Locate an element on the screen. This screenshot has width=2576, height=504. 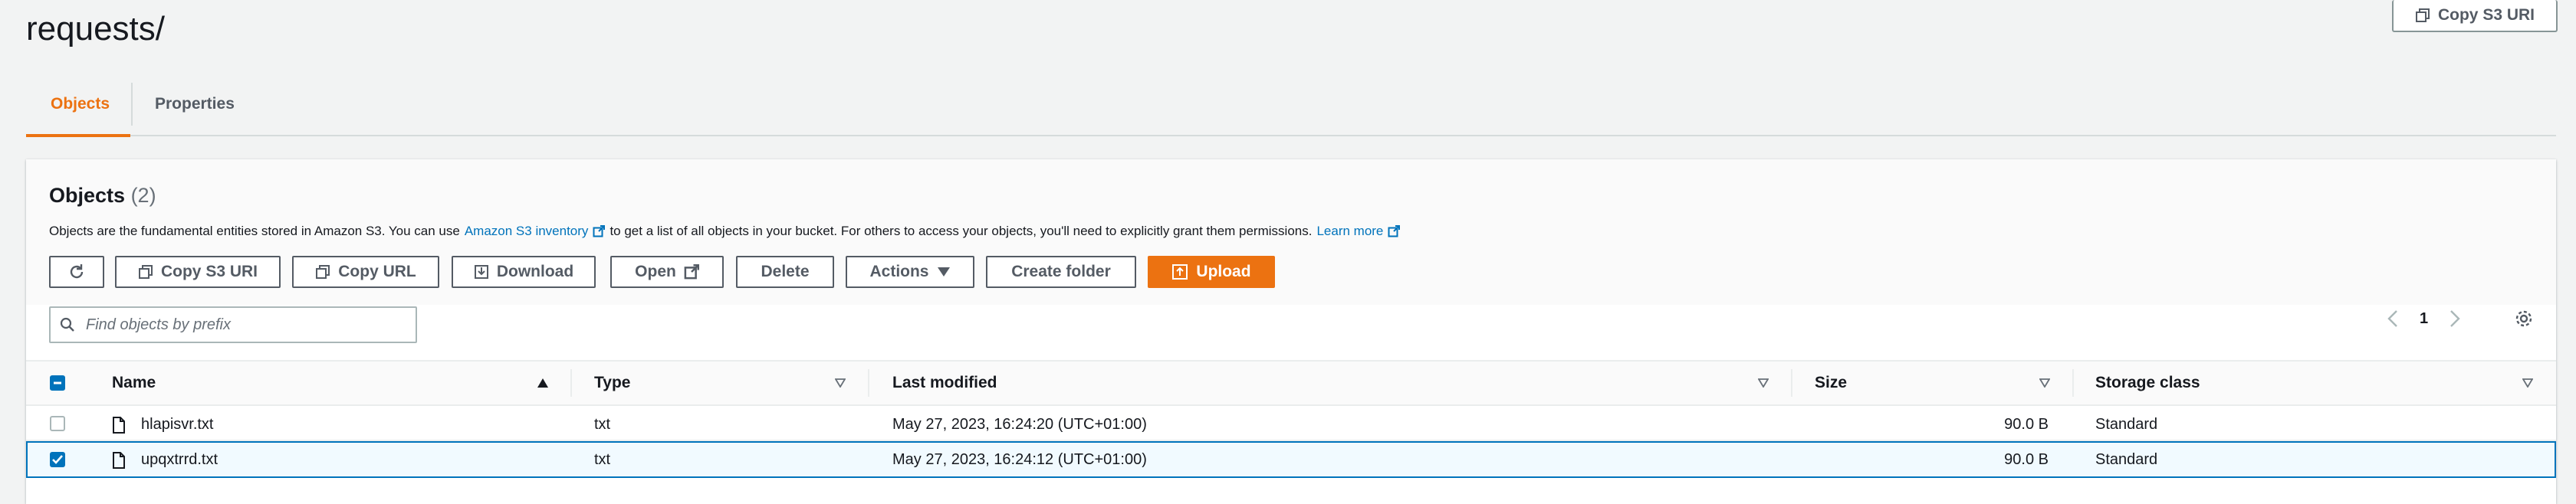
objects-heading: Objects (2) is located at coordinates (102, 196).